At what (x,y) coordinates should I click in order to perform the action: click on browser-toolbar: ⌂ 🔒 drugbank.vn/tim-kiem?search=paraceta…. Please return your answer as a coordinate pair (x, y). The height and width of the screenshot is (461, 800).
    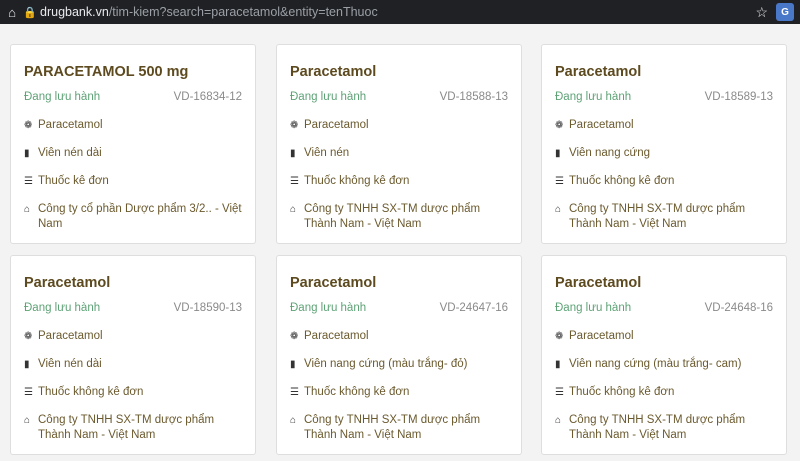
    Looking at the image, I should click on (400, 12).